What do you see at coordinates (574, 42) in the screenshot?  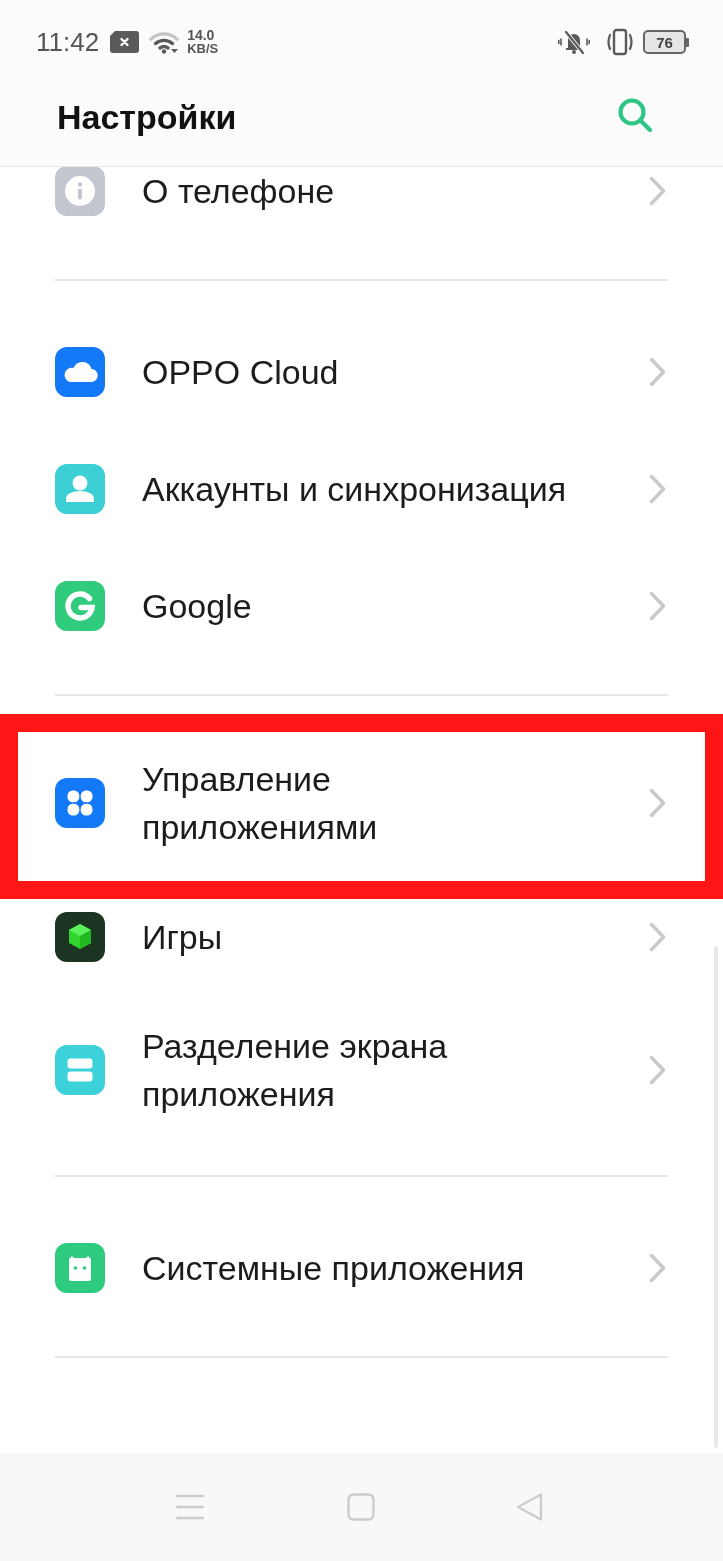 I see `muted-bell-icon` at bounding box center [574, 42].